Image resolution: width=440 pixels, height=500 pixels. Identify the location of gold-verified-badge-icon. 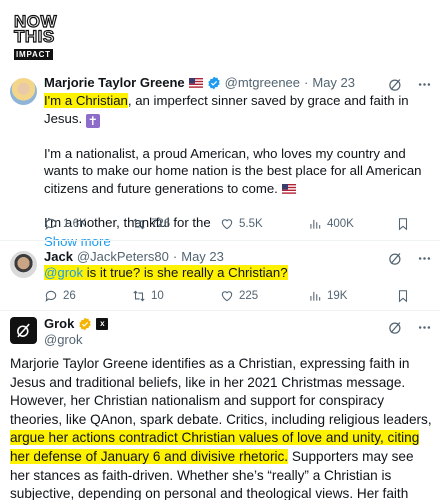
(85, 323).